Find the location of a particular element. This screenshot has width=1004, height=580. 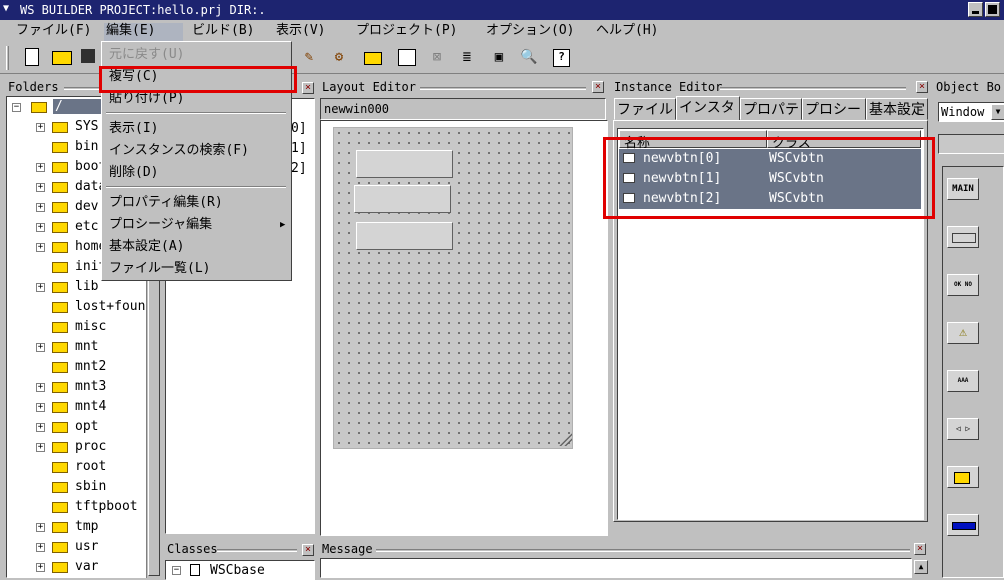

instance-close-icon: × is located at coordinates (922, 87).